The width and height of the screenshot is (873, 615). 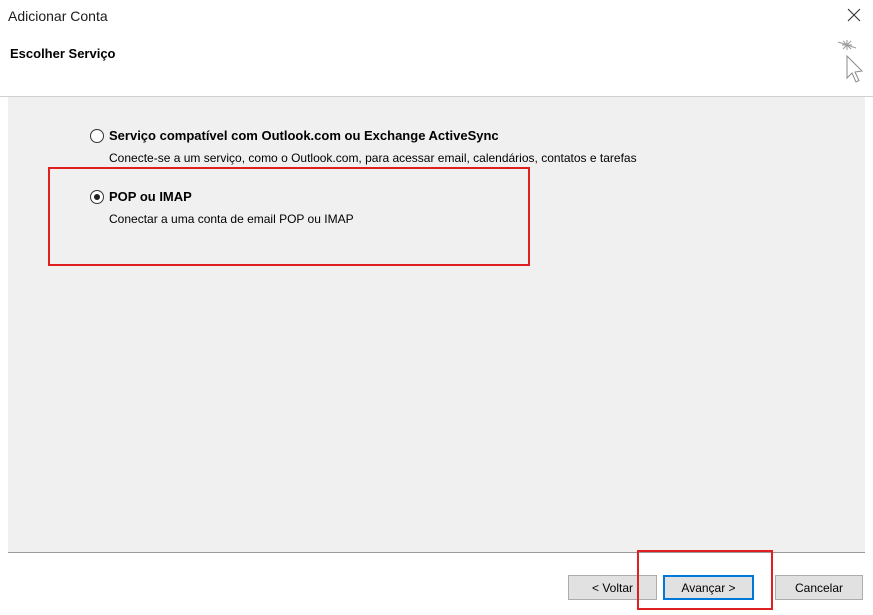 What do you see at coordinates (850, 61) in the screenshot?
I see `wizard-cursor-icon` at bounding box center [850, 61].